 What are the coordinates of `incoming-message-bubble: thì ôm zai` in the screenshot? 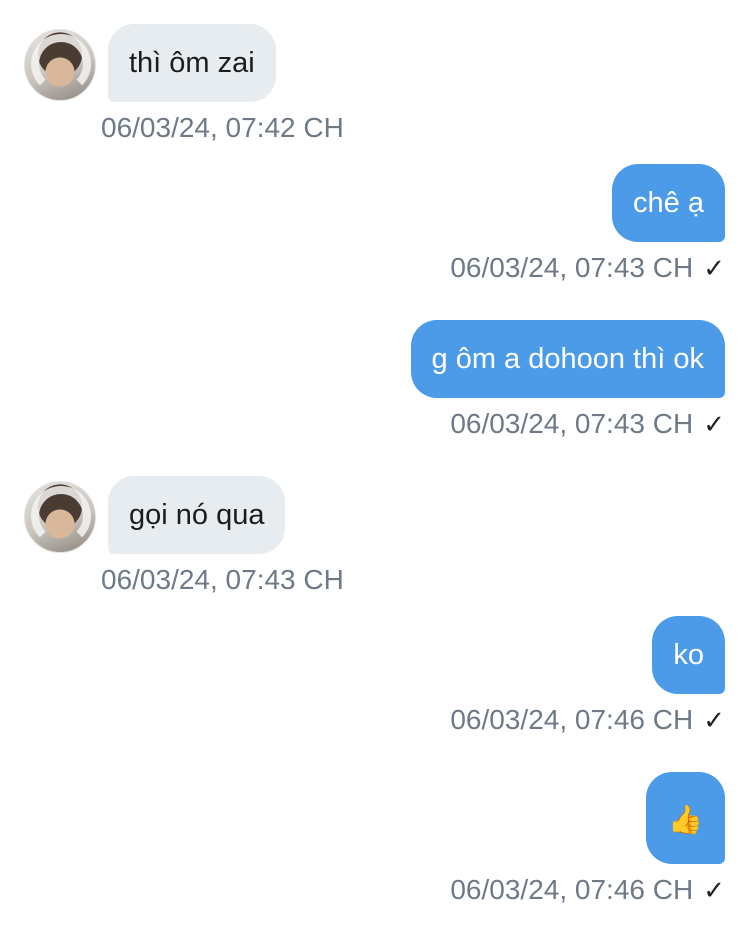 It's located at (192, 63).